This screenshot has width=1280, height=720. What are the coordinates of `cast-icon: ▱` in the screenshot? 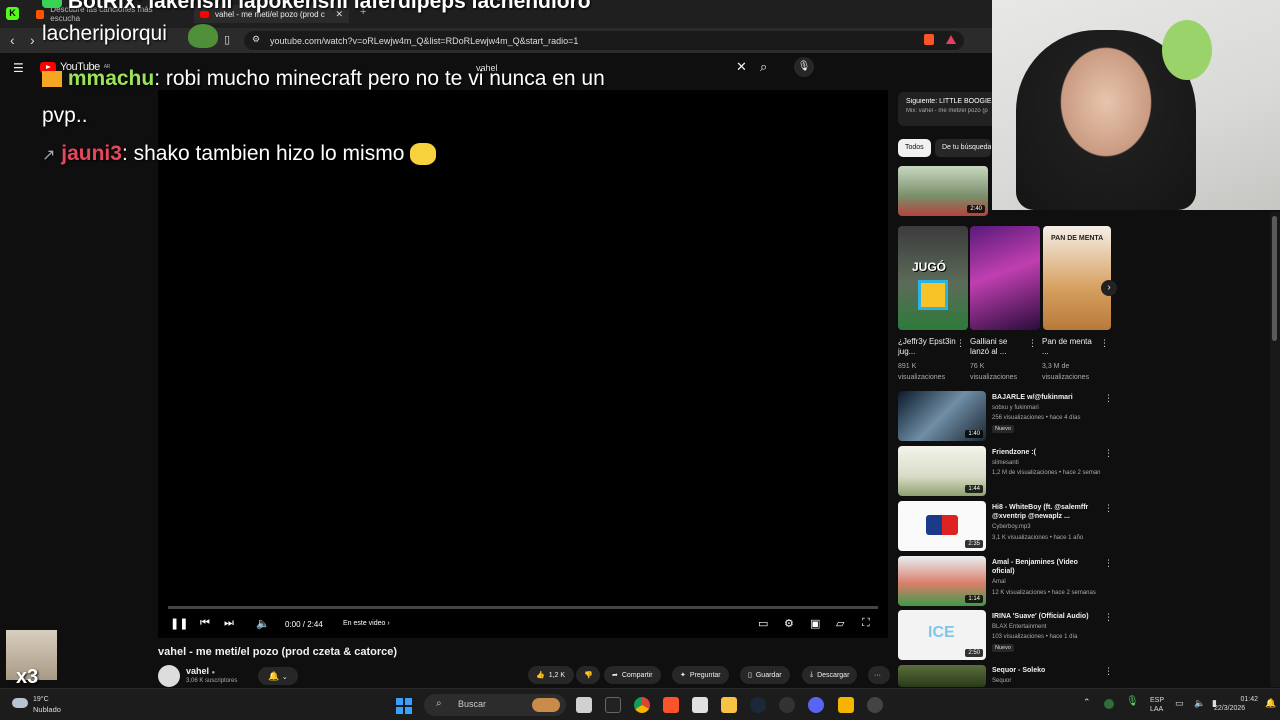 It's located at (840, 623).